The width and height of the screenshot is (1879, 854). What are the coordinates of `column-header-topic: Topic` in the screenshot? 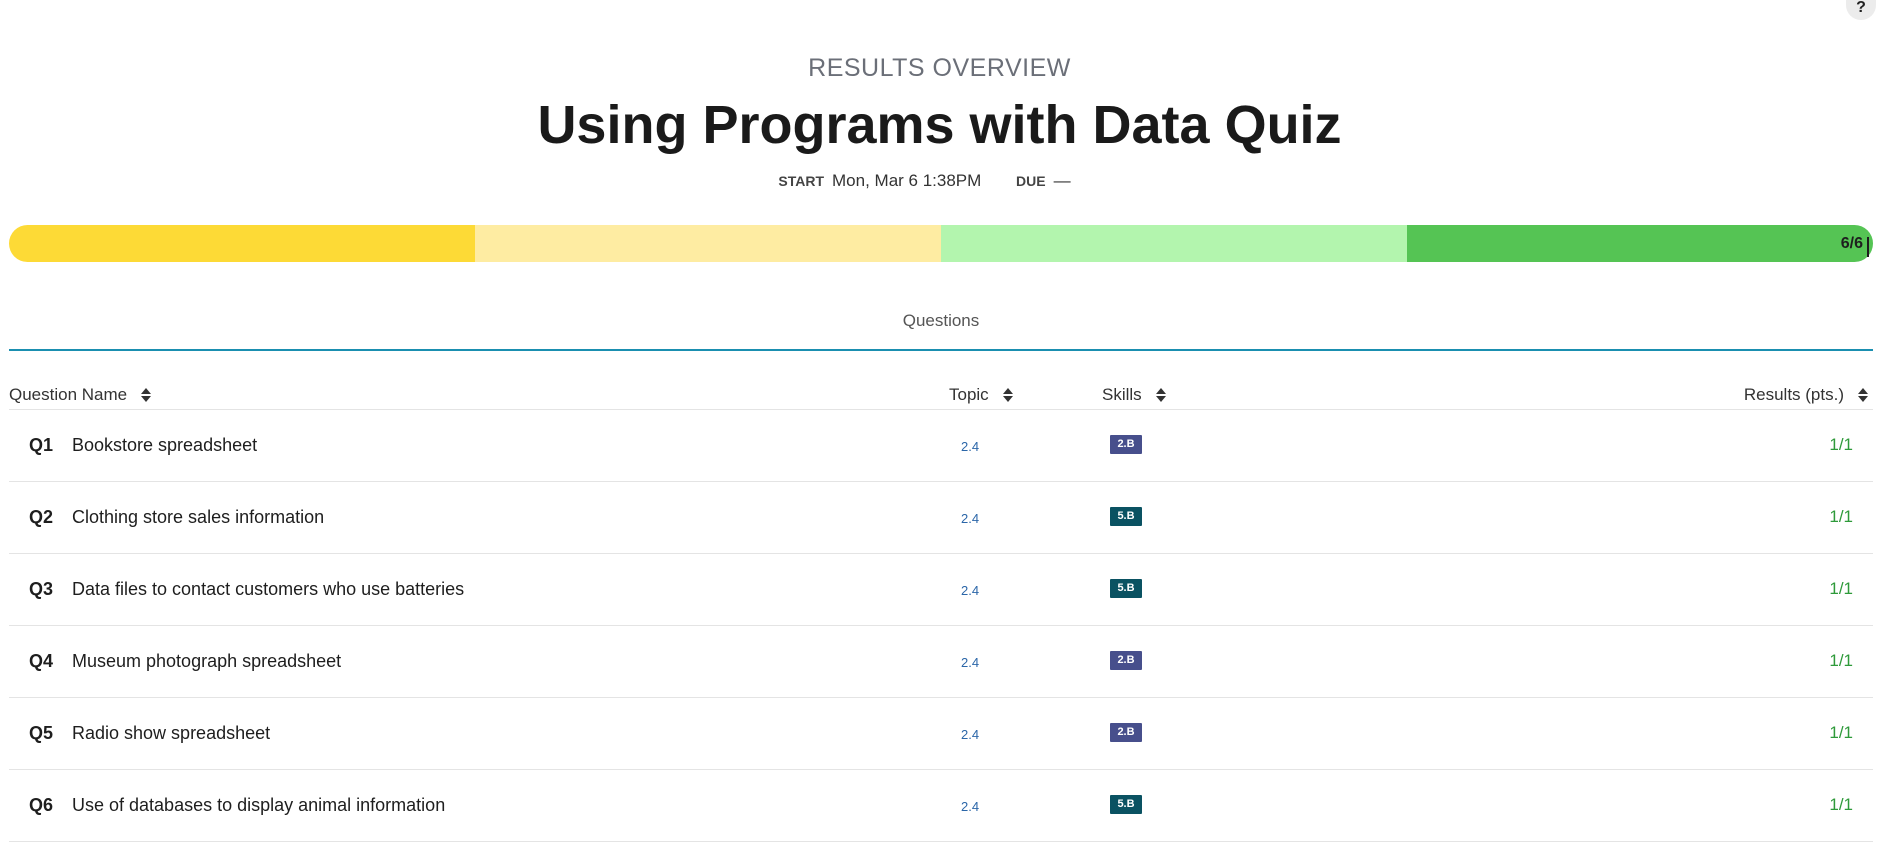 It's located at (981, 395).